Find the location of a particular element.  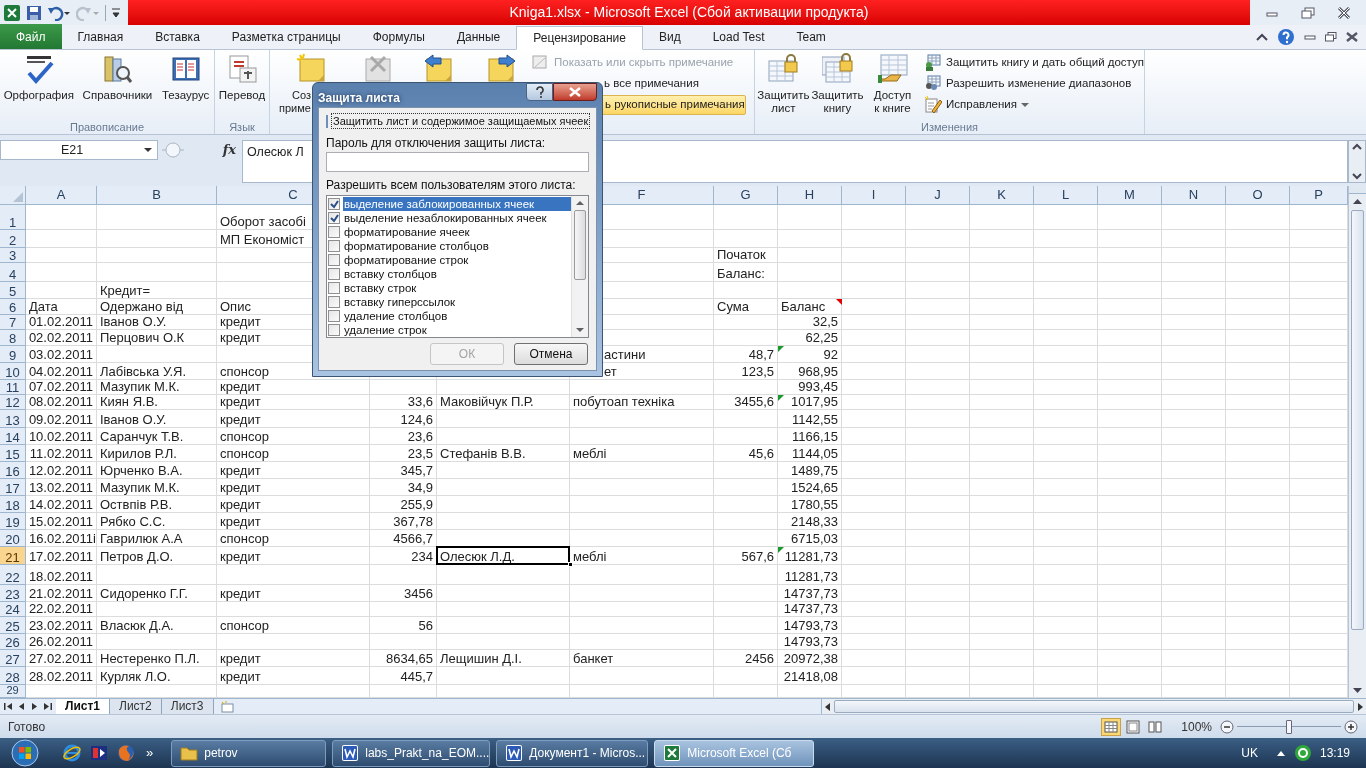

table-cell: 33,6 is located at coordinates (403, 402).